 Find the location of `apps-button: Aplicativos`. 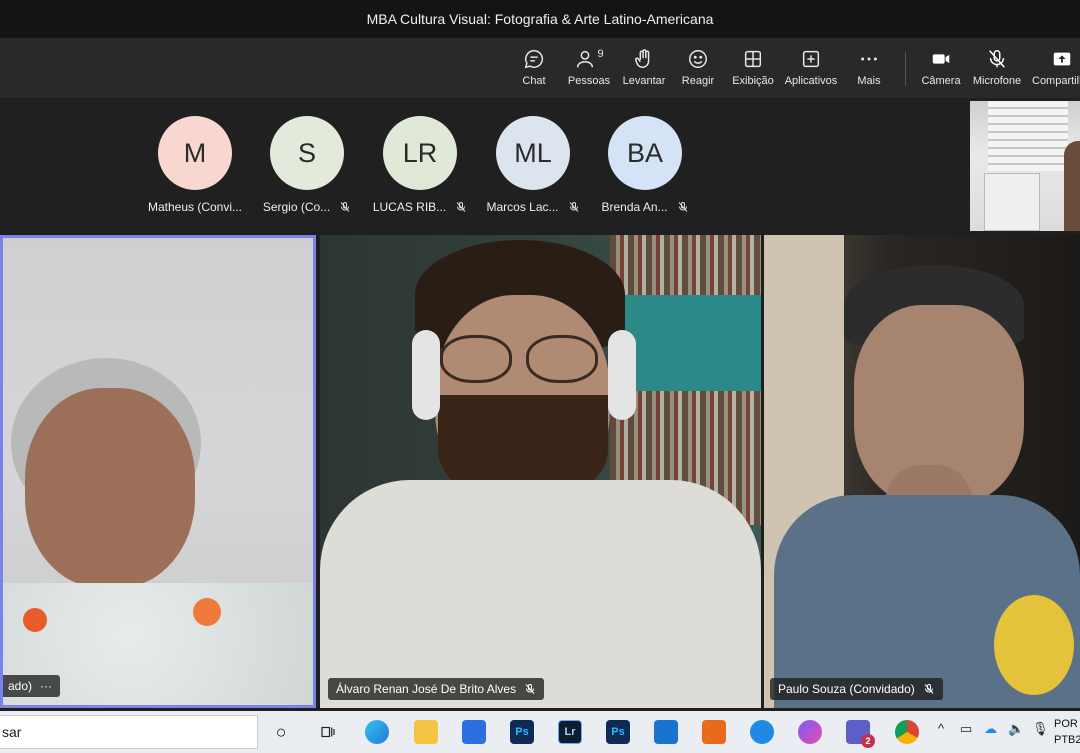

apps-button: Aplicativos is located at coordinates (811, 67).